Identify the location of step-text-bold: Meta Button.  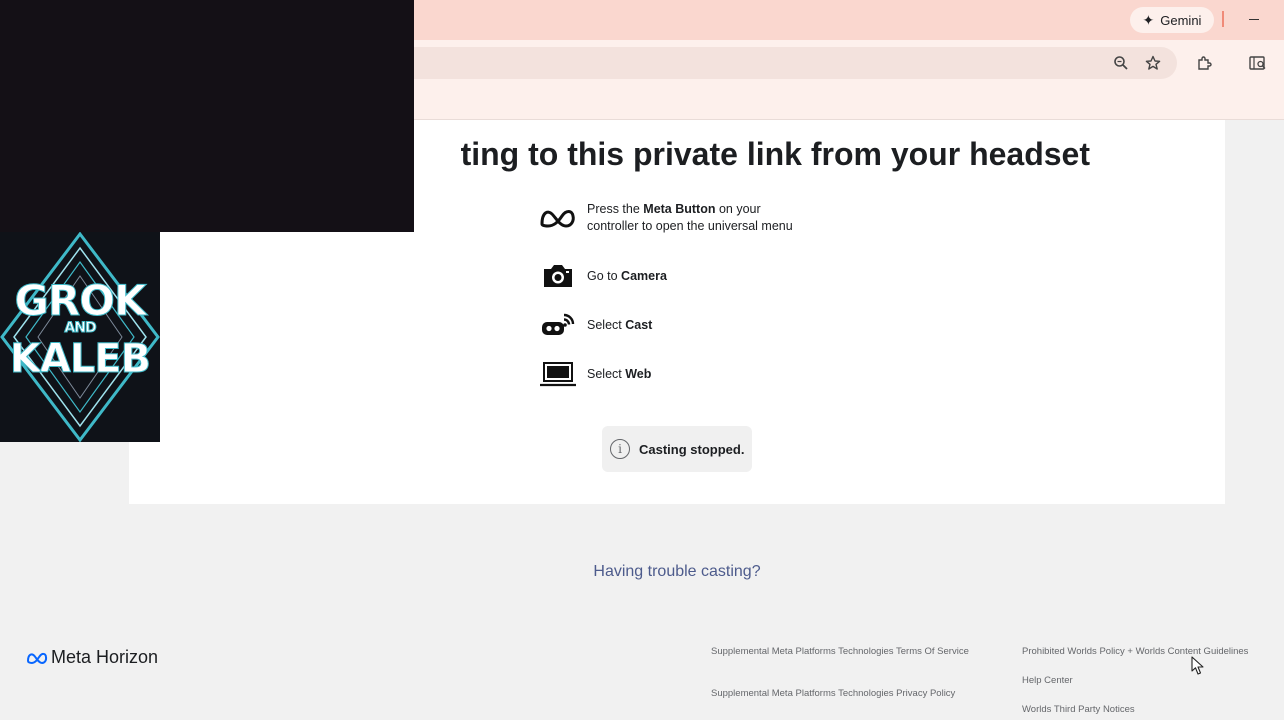
(679, 209).